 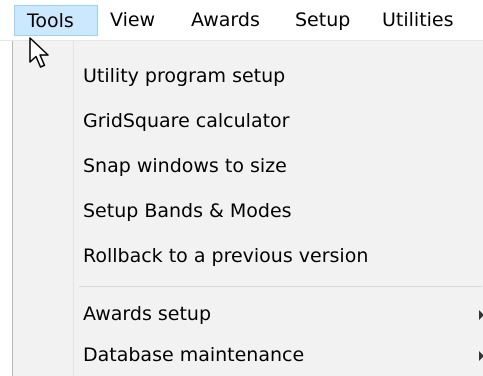 I want to click on menu-item-gridsquare-calculator: GridSquare calculator, so click(x=248, y=121).